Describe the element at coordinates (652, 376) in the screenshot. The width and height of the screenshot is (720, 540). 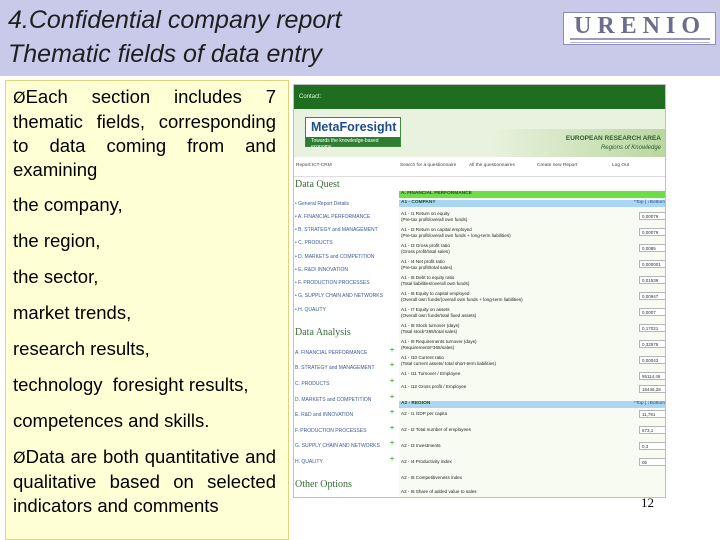
I see `indicator-value-input: 95114,46` at that location.